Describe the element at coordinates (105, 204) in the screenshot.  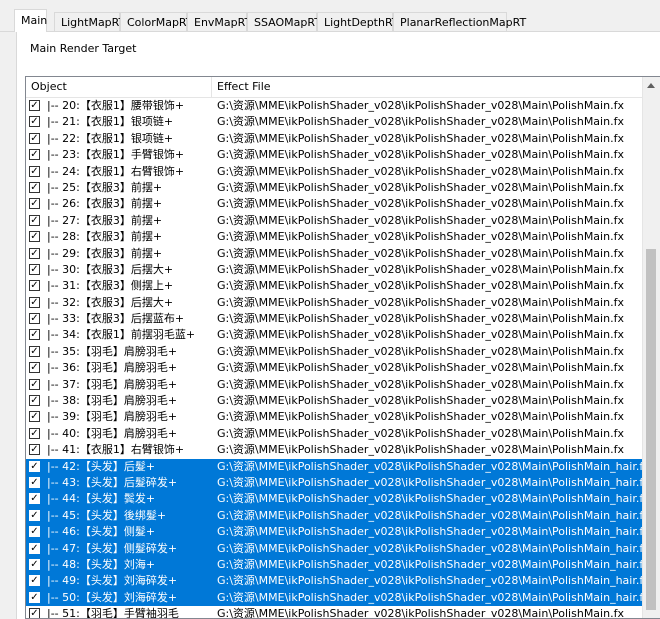
I see `row-object-name: |-- 26:【衣服3】前摆+` at that location.